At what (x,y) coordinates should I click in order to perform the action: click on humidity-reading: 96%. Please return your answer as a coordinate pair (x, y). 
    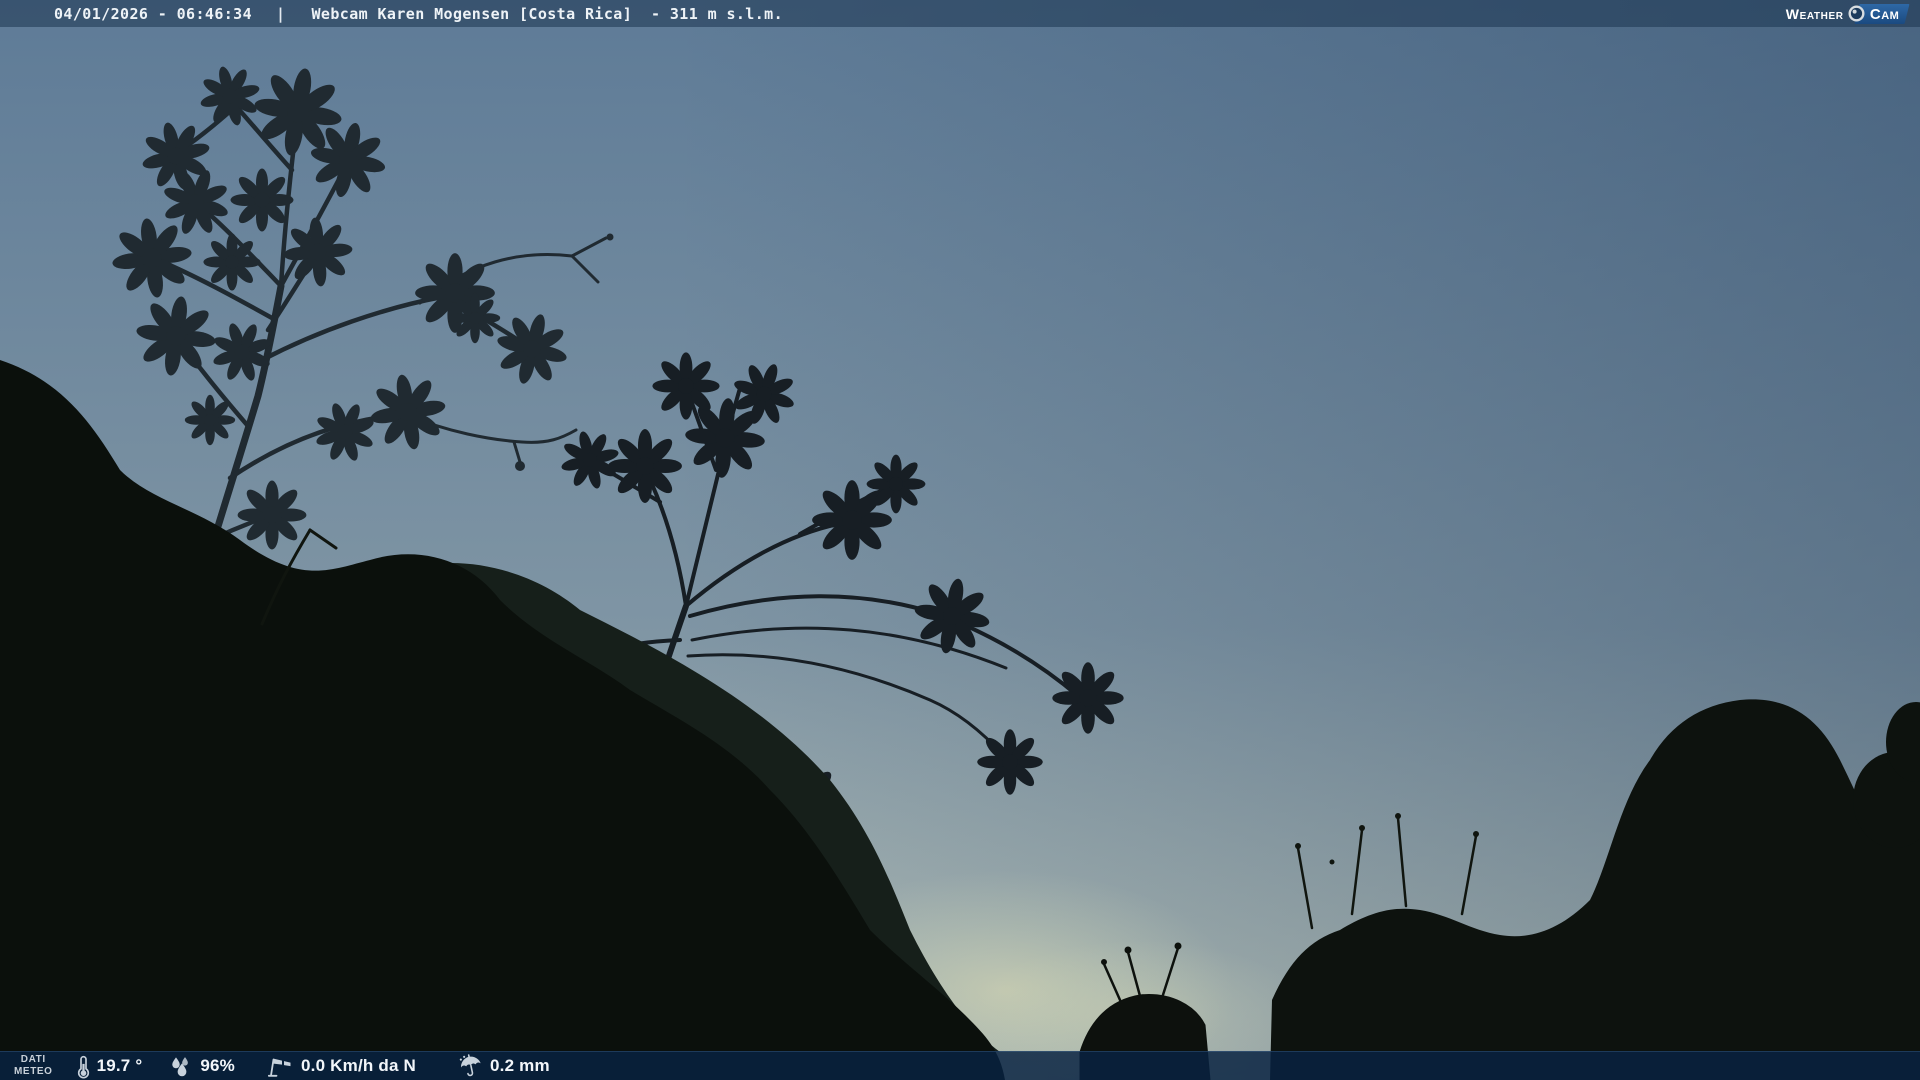
    Looking at the image, I should click on (202, 1066).